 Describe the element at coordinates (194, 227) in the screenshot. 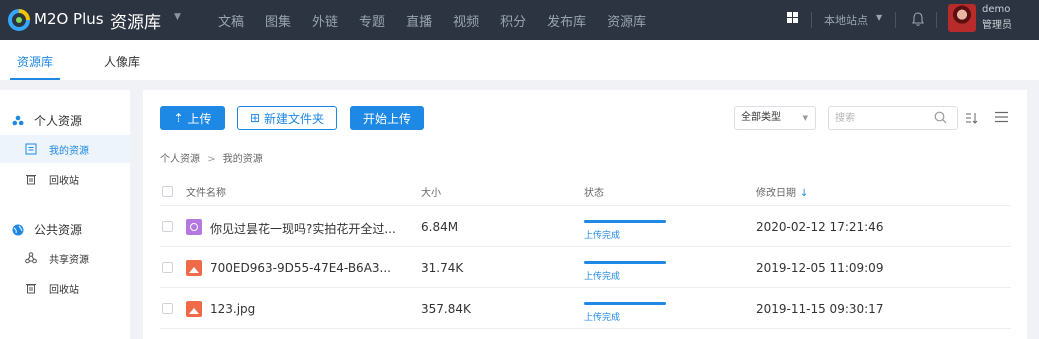

I see `video-file-icon` at that location.